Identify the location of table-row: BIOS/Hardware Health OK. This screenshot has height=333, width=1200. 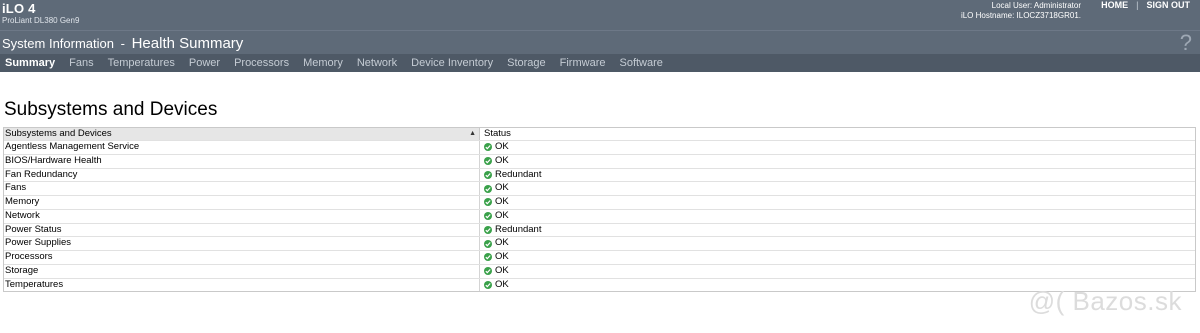
(599, 160).